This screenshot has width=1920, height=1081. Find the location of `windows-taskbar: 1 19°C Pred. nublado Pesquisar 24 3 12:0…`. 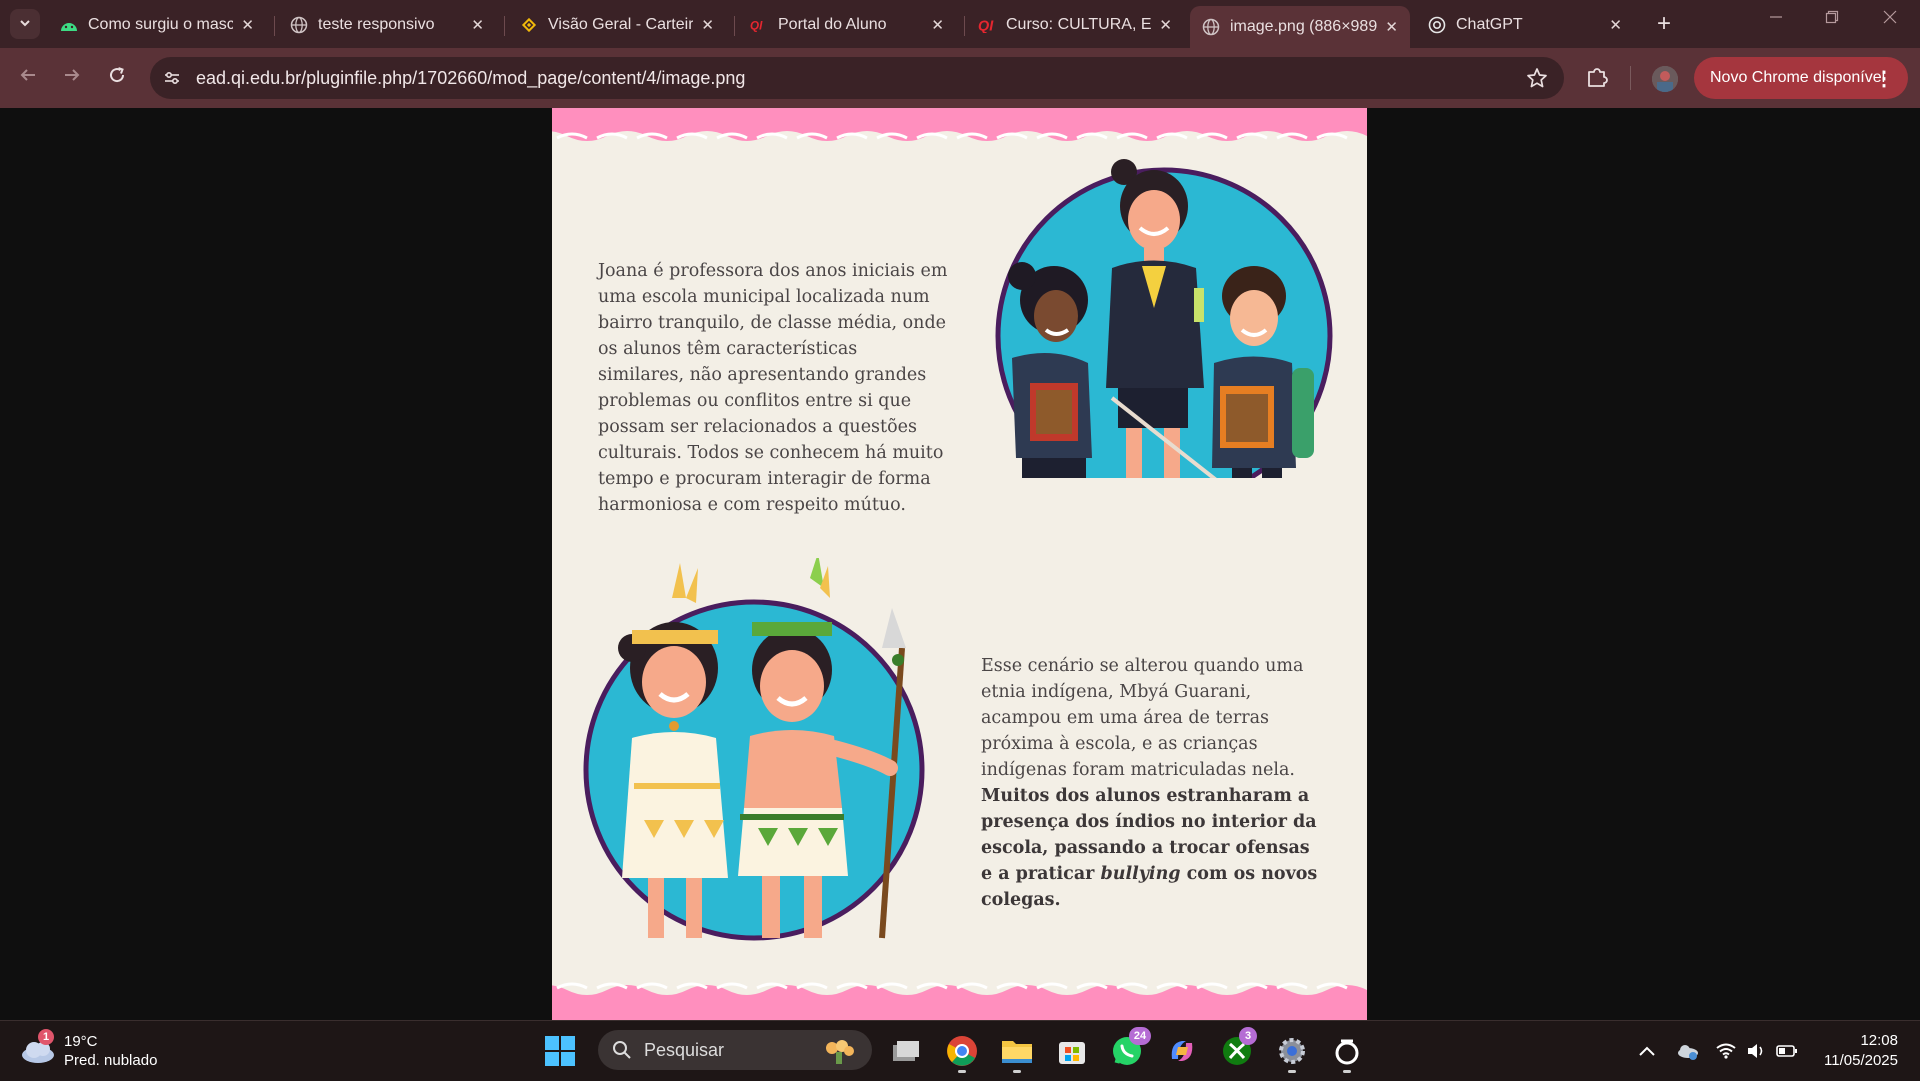

windows-taskbar: 1 19°C Pred. nublado Pesquisar 24 3 12:0… is located at coordinates (960, 1050).